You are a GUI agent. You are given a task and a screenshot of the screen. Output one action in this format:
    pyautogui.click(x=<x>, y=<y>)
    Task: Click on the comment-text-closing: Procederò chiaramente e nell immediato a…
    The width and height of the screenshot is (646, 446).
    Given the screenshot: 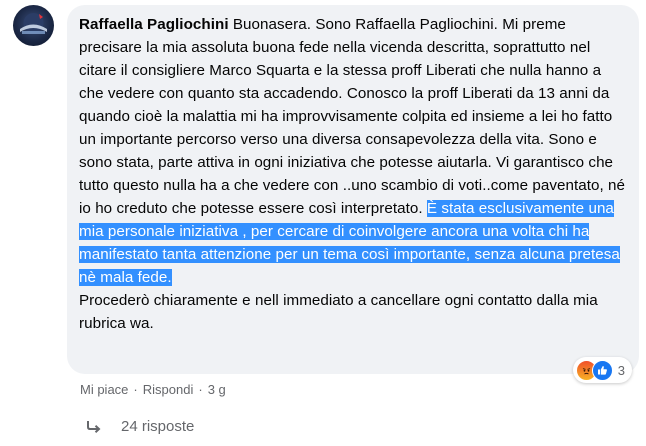 What is the action you would take?
    pyautogui.click(x=338, y=312)
    